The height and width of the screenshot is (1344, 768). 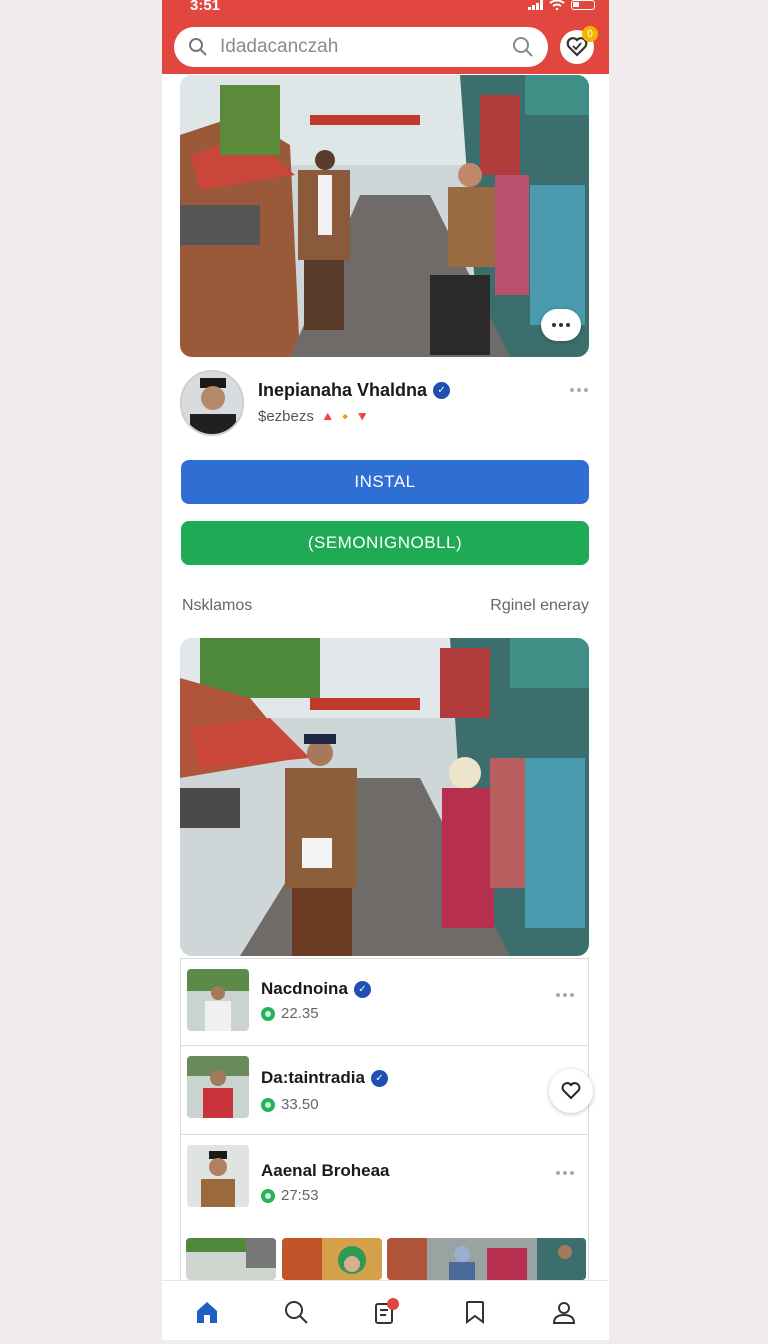 I want to click on install-button: INSTAL, so click(x=385, y=482).